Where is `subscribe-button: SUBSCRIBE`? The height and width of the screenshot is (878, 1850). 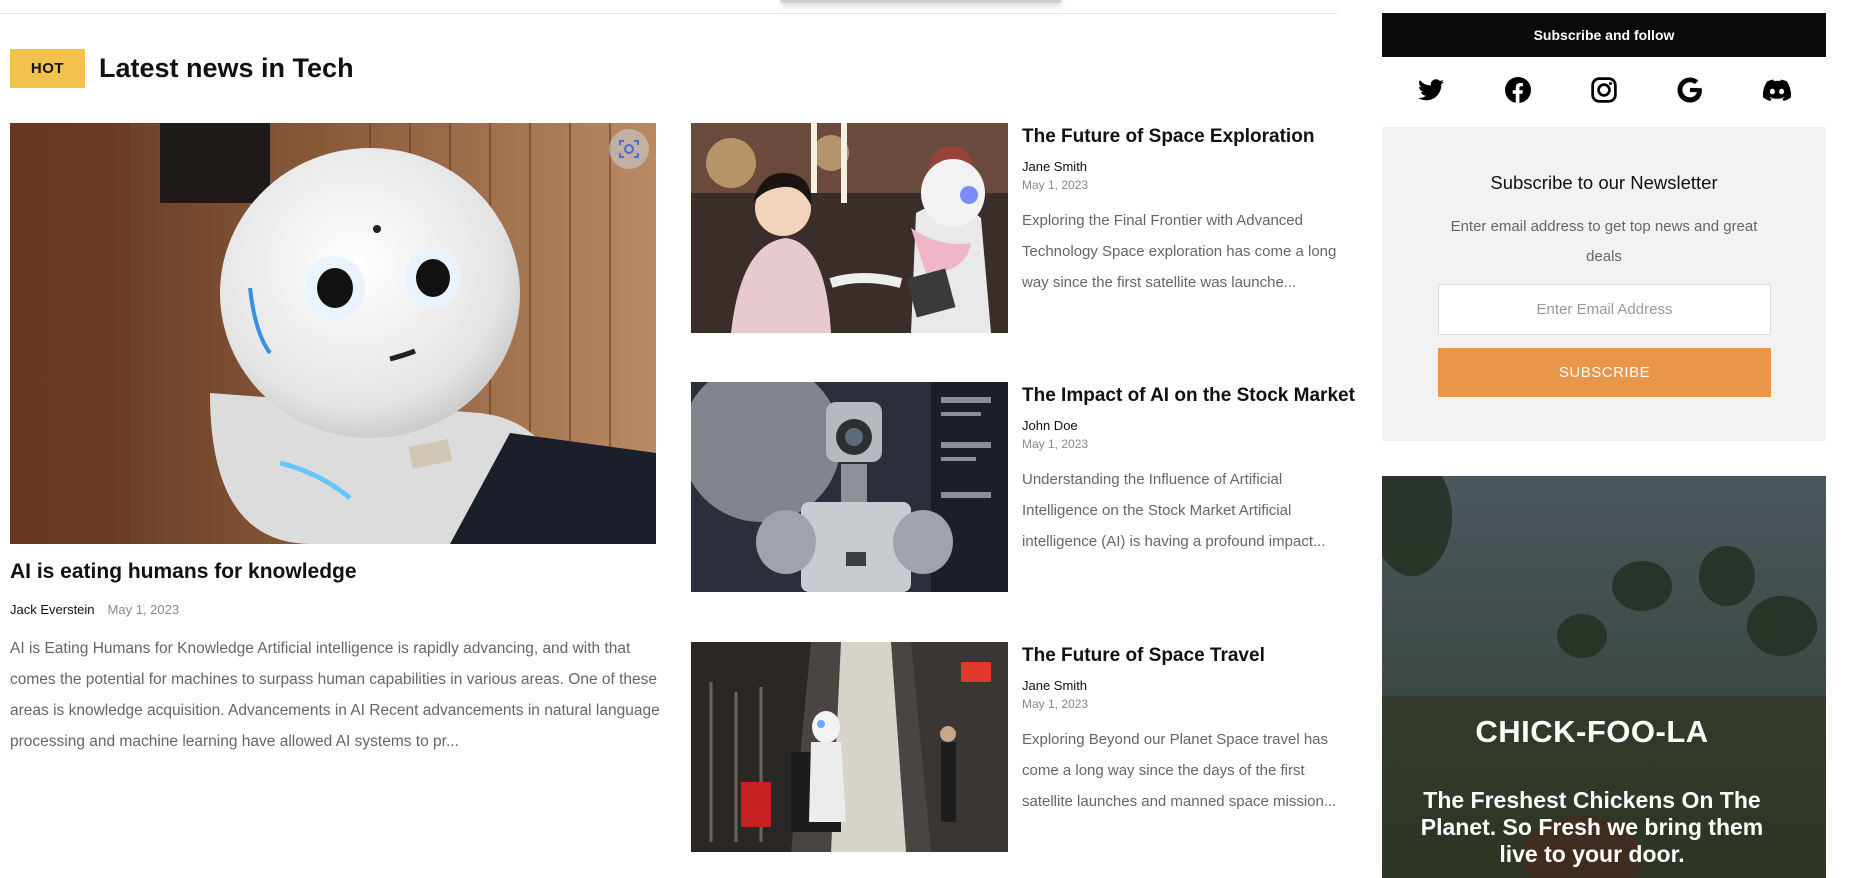
subscribe-button: SUBSCRIBE is located at coordinates (1604, 372).